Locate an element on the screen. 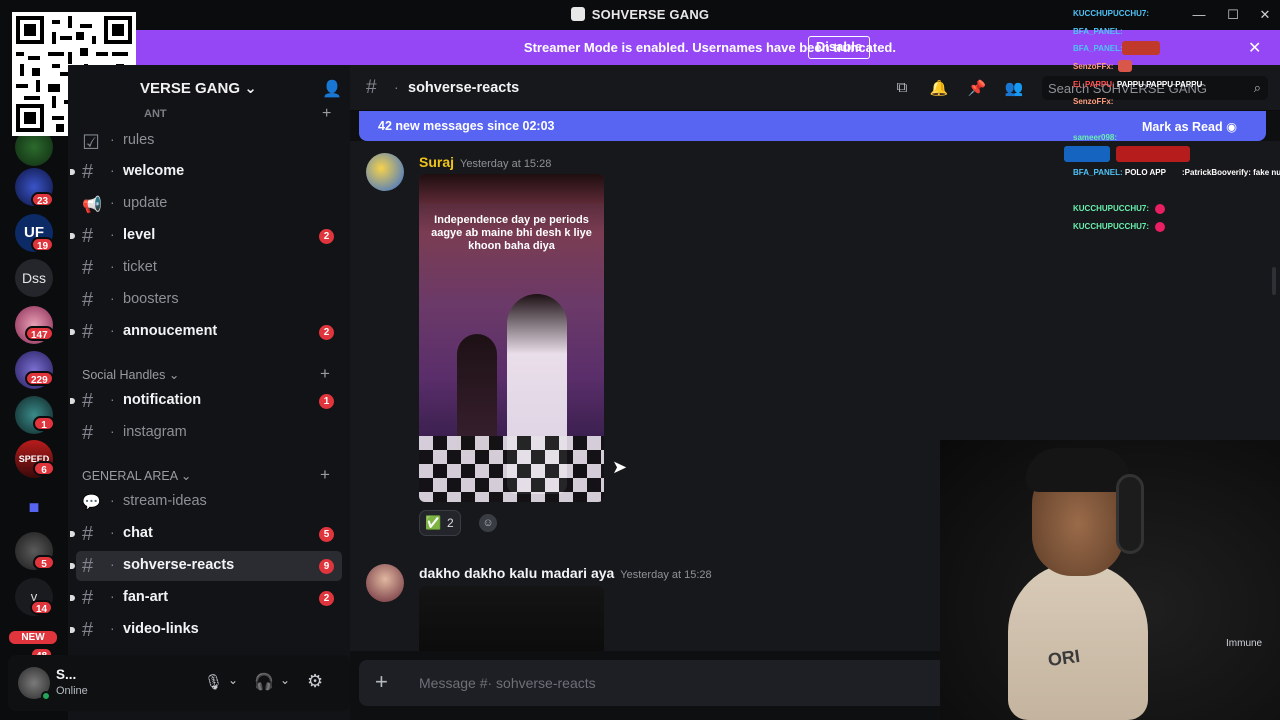  channel-item: # · ticket is located at coordinates (209, 268).